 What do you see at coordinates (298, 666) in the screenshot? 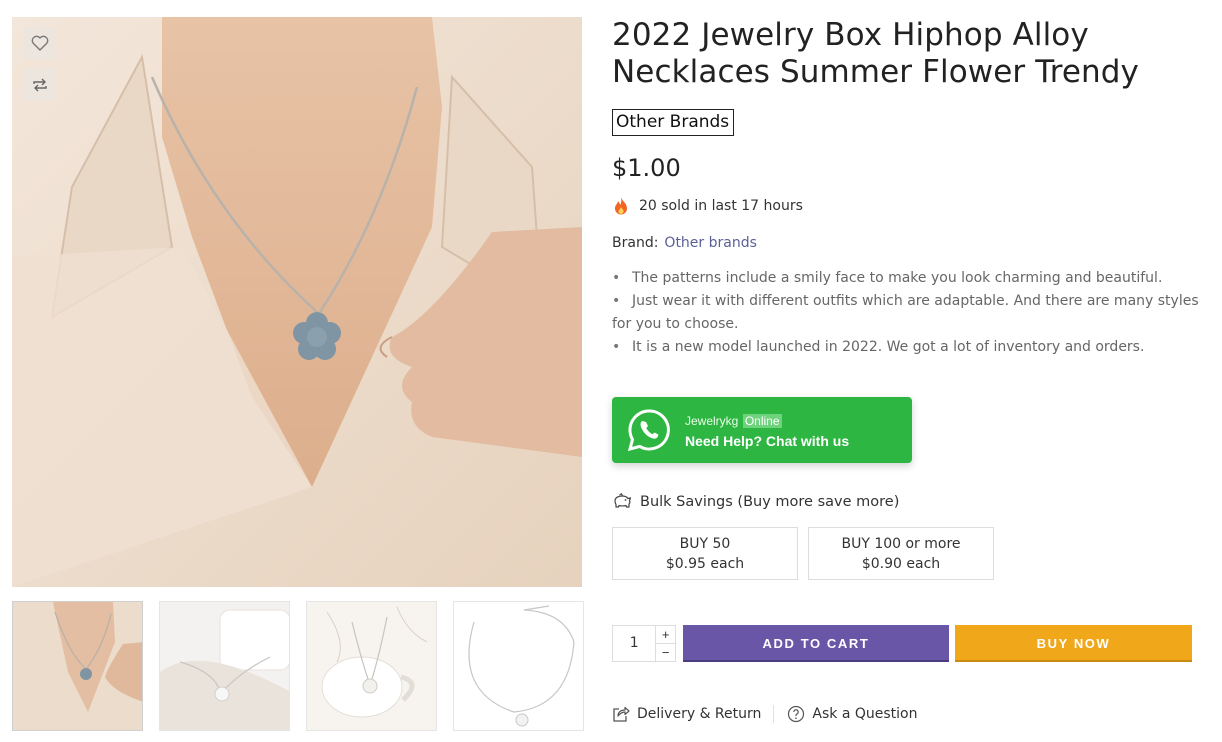
I see `thumbnail-strip` at bounding box center [298, 666].